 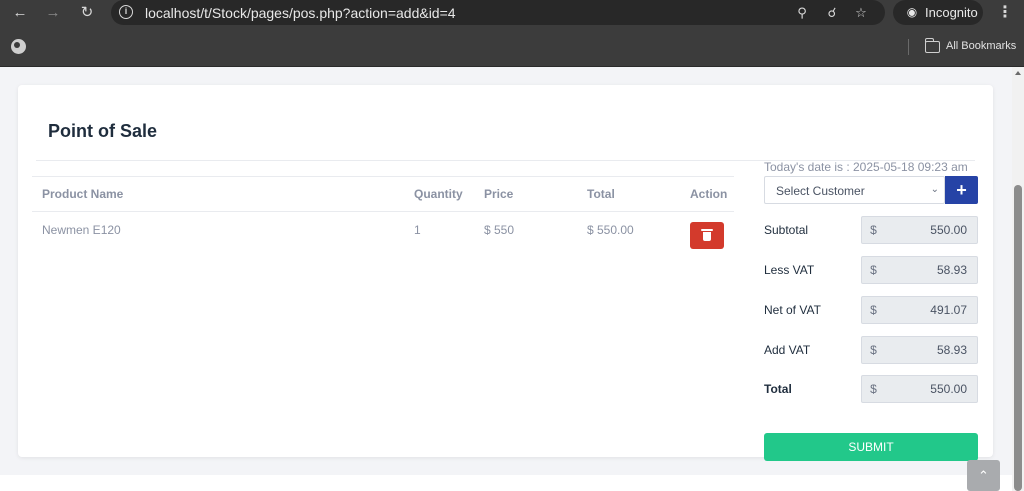 What do you see at coordinates (18, 46) in the screenshot?
I see `globe-icon` at bounding box center [18, 46].